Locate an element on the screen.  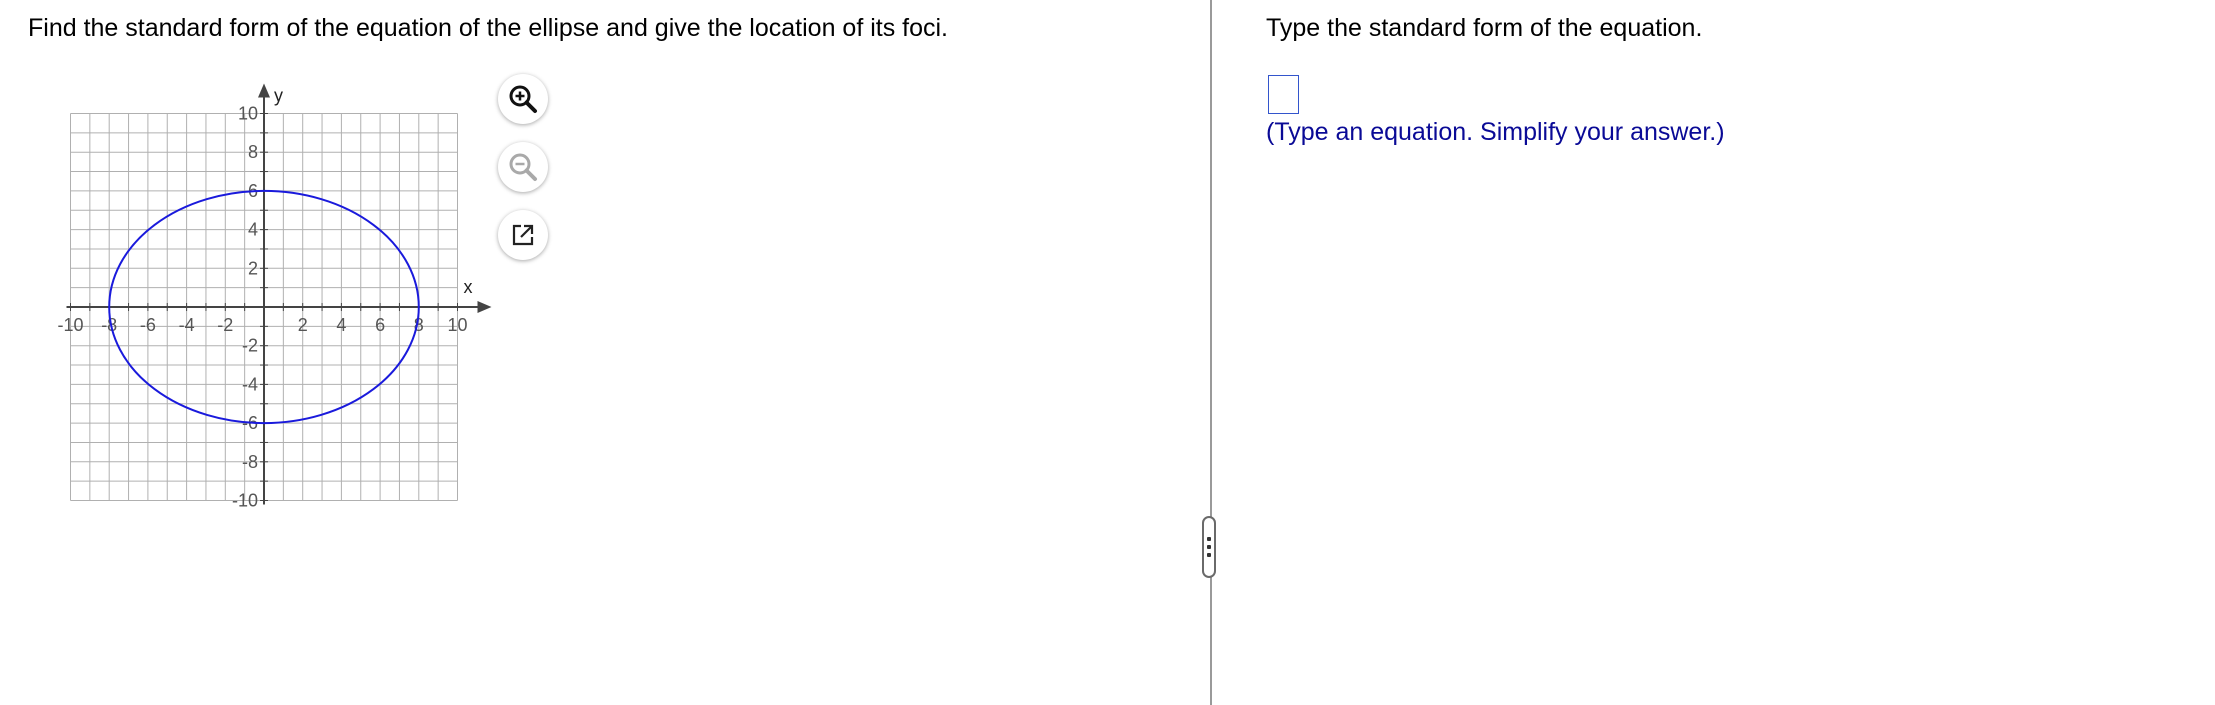
y-axis-arrow is located at coordinates (264, 90).